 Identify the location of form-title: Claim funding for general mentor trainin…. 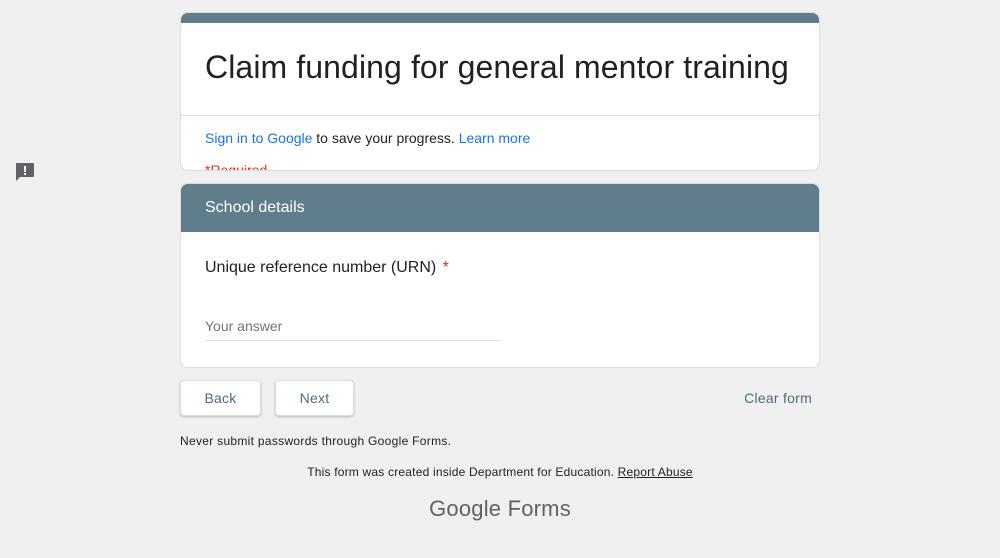
(497, 67).